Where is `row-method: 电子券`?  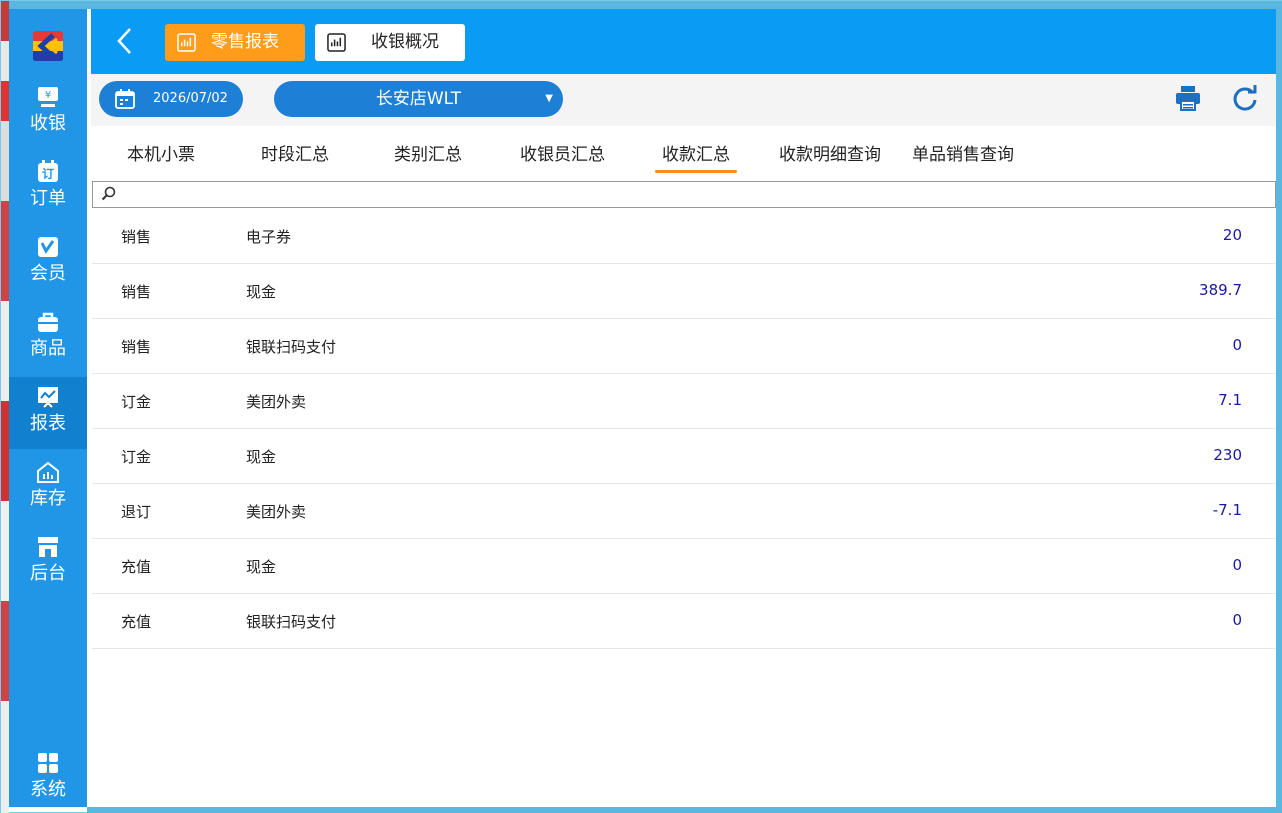 row-method: 电子券 is located at coordinates (269, 237).